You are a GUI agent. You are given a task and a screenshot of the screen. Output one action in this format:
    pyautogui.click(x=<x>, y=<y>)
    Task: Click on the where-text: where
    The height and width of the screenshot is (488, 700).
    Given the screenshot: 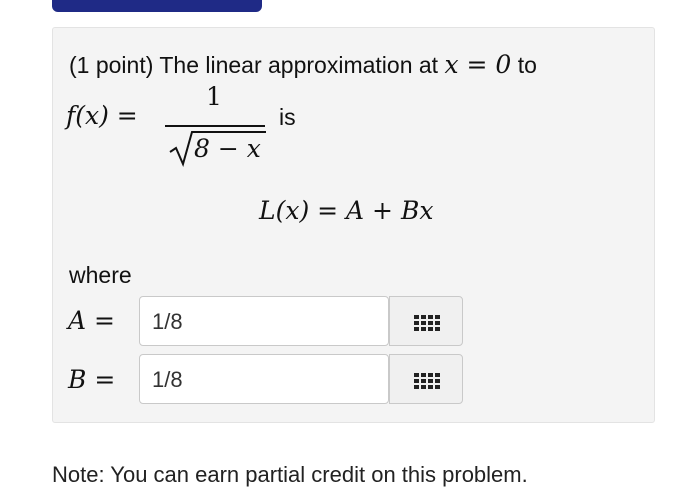 What is the action you would take?
    pyautogui.click(x=100, y=275)
    